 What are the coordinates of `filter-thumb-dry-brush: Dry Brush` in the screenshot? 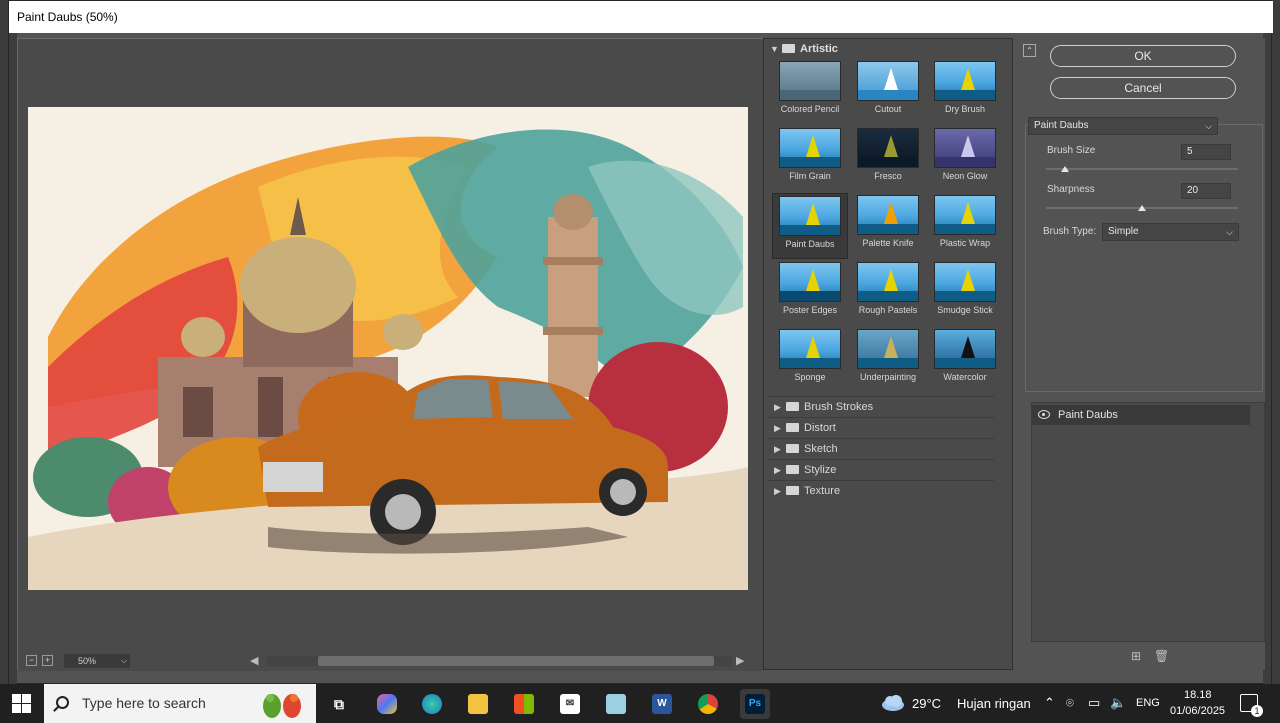 It's located at (965, 92).